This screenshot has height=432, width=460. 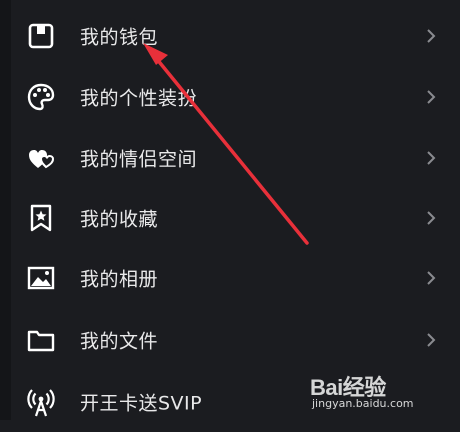 I want to click on wallet-icon, so click(x=41, y=36).